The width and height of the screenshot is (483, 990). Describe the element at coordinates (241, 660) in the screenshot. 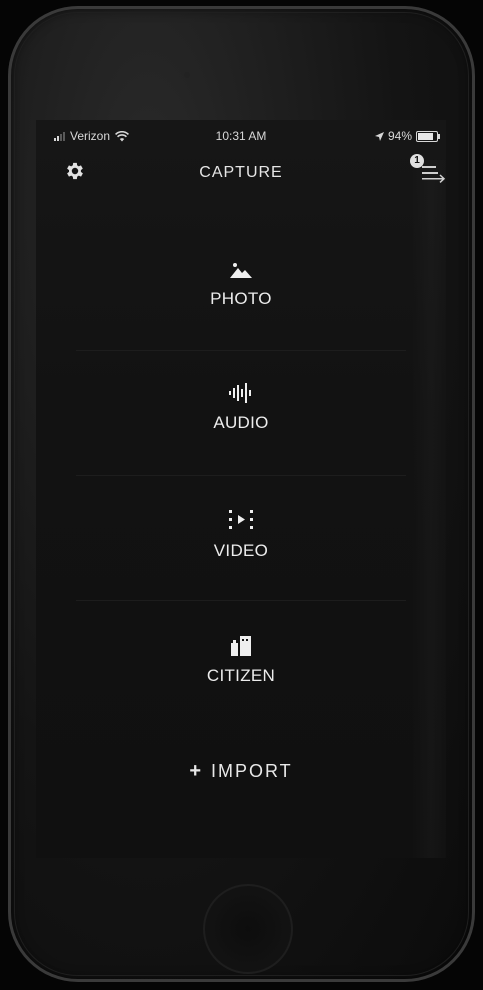

I see `capture-citizen-button: CITIZEN` at that location.